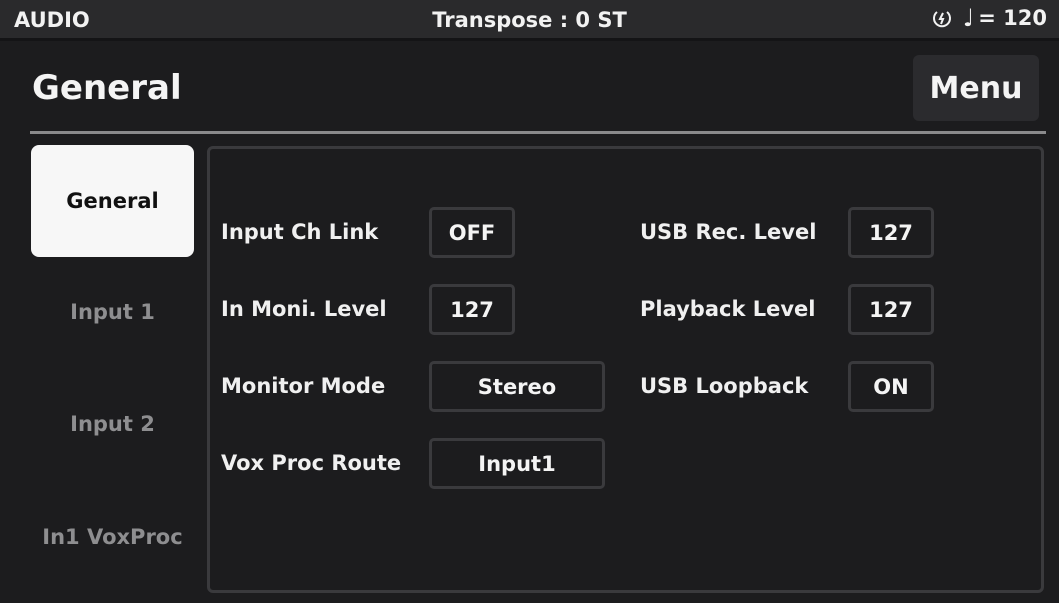  Describe the element at coordinates (976, 88) in the screenshot. I see `menu-button: Menu` at that location.